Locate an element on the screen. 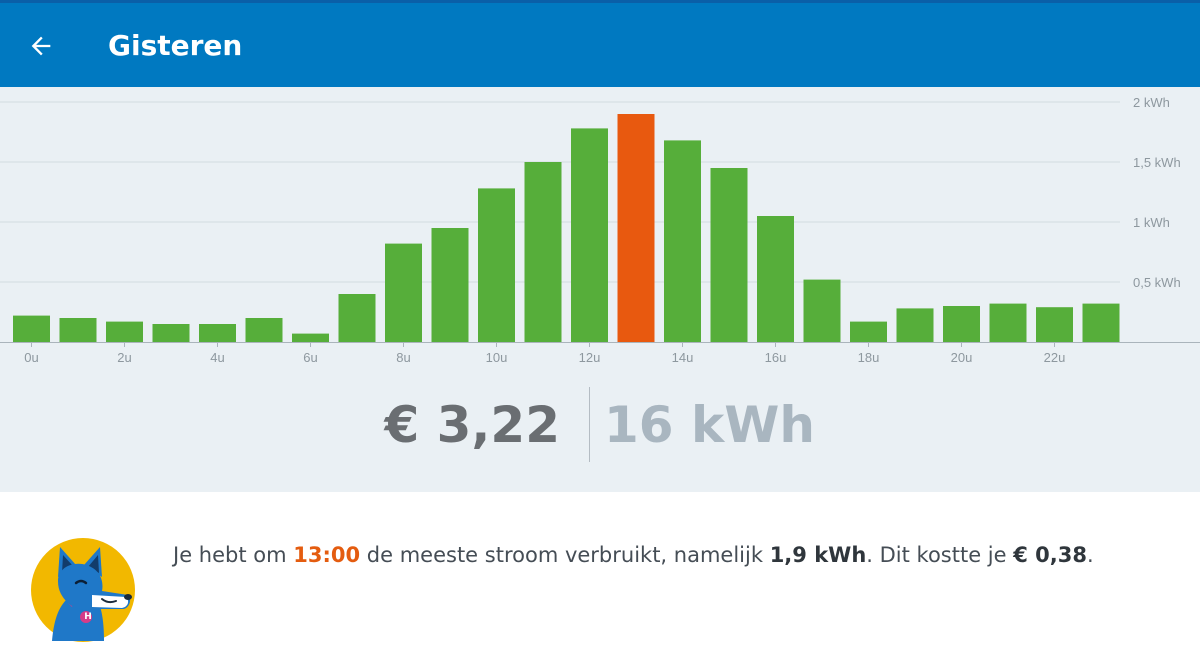  x-tick-label: 6u is located at coordinates (310, 357).